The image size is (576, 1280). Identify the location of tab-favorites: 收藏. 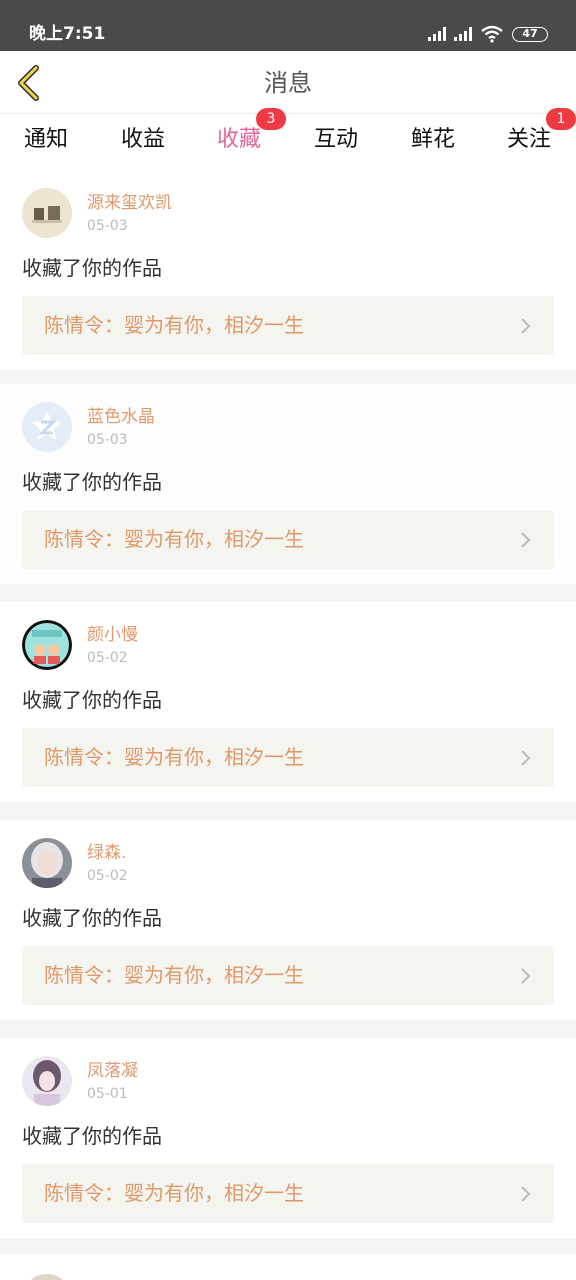
(239, 149).